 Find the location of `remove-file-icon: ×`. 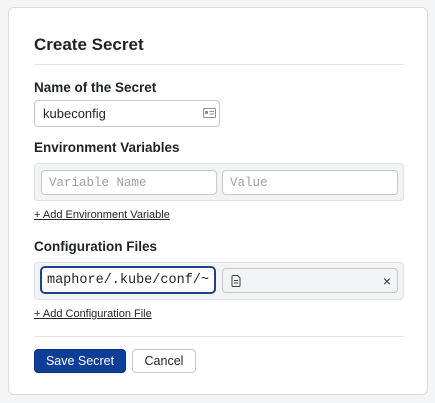

remove-file-icon: × is located at coordinates (387, 281).